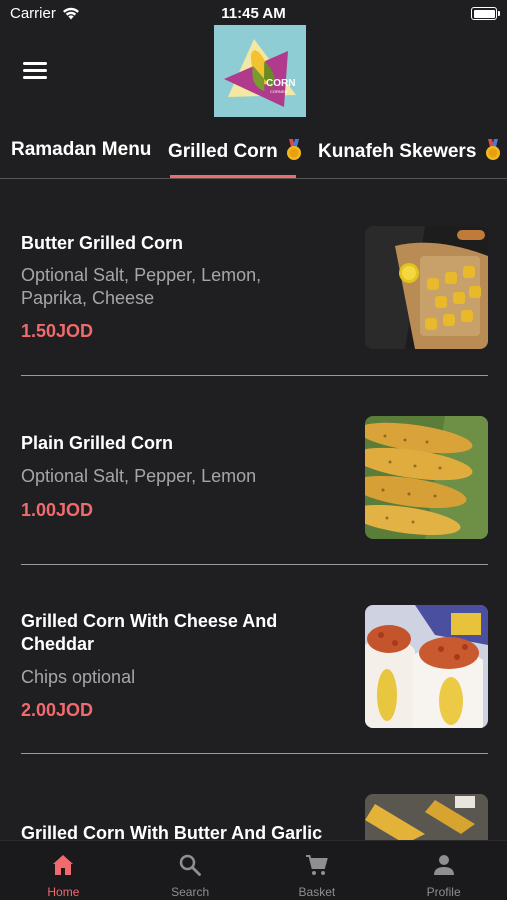 Image resolution: width=507 pixels, height=900 pixels. Describe the element at coordinates (443, 865) in the screenshot. I see `profile-icon` at that location.